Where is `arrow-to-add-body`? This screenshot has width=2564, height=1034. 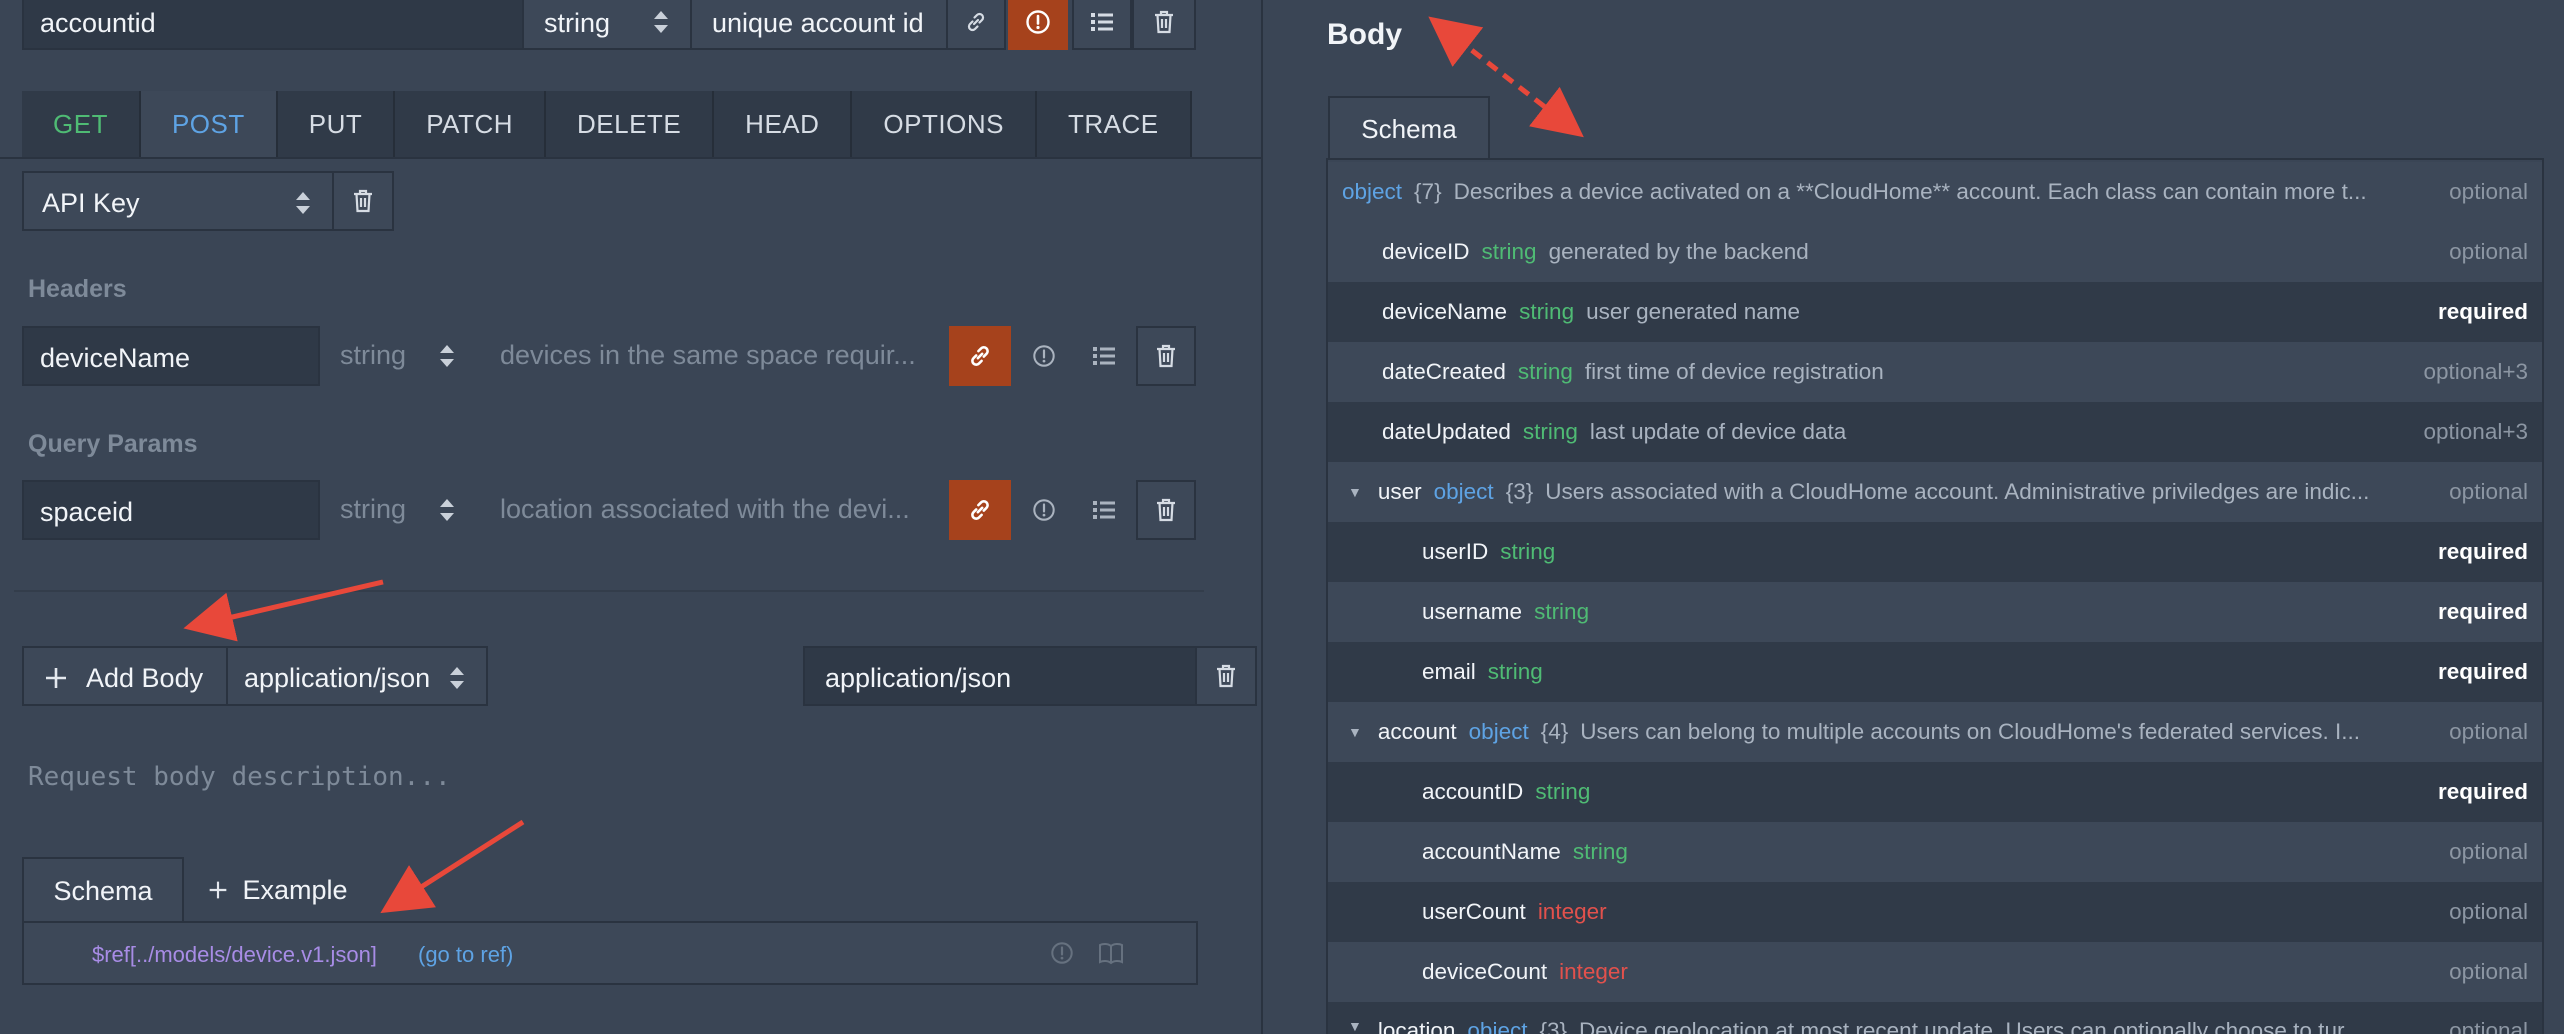
arrow-to-add-body is located at coordinates (283, 610).